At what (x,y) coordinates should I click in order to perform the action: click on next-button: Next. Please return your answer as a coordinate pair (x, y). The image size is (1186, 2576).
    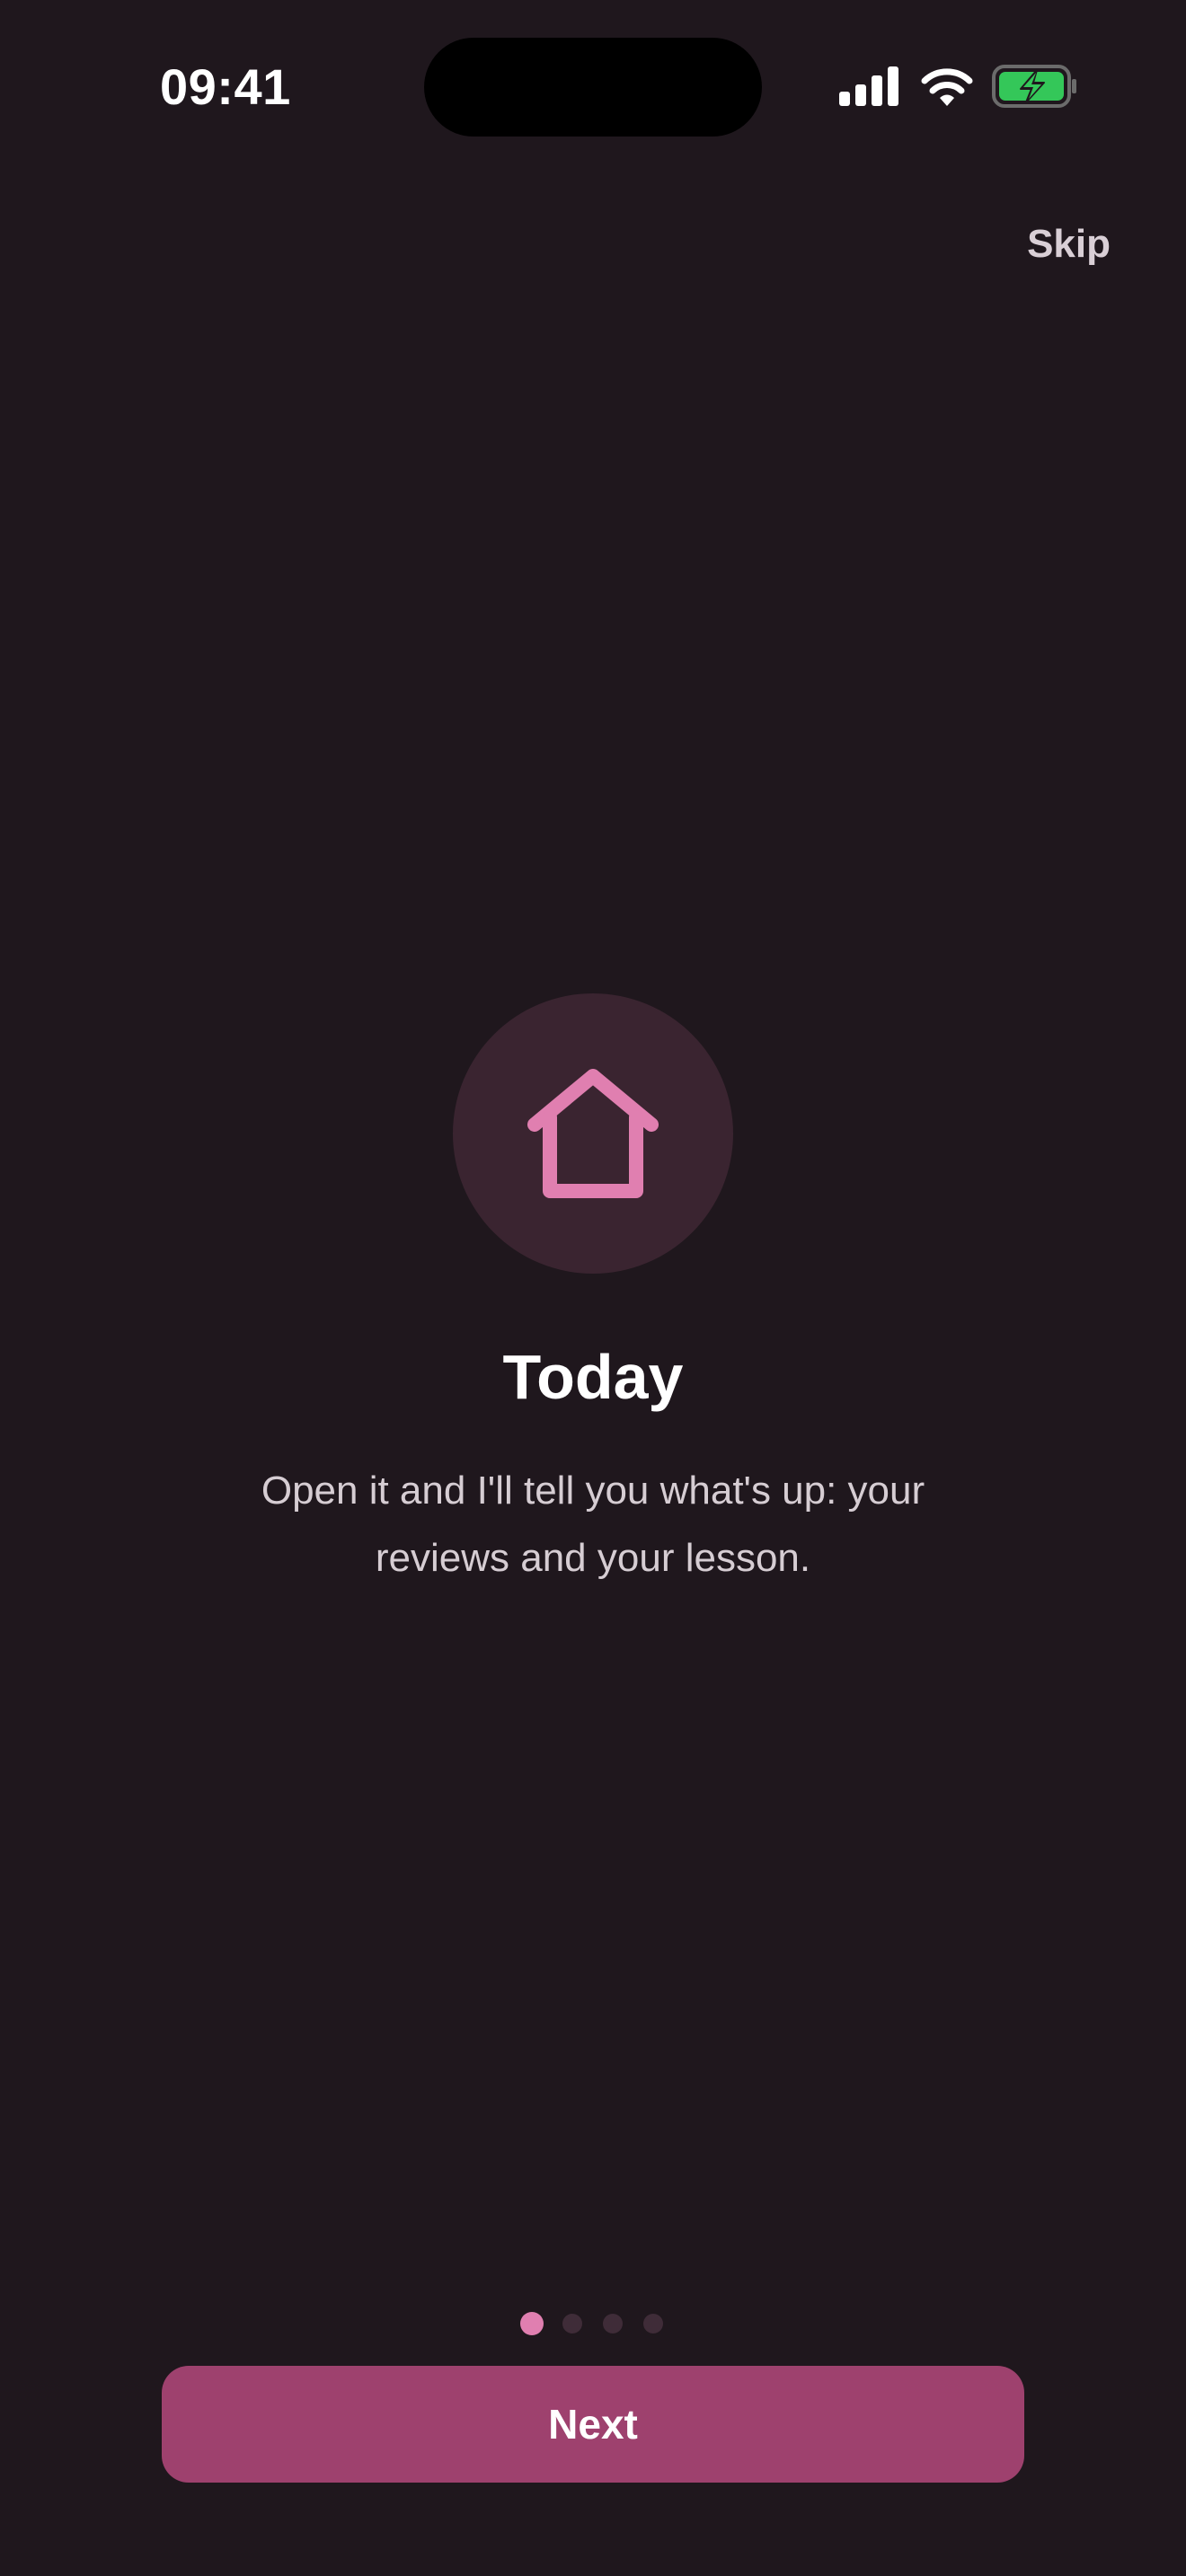
    Looking at the image, I should click on (593, 2424).